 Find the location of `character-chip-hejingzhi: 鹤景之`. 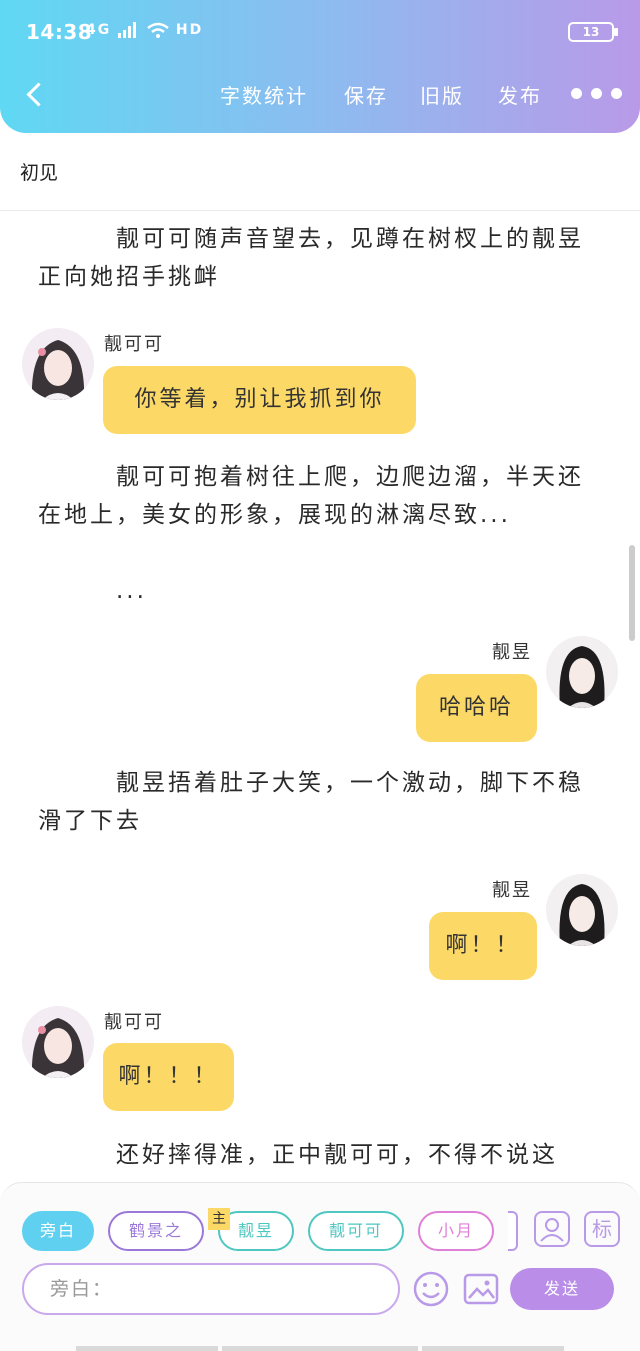

character-chip-hejingzhi: 鹤景之 is located at coordinates (156, 1231).